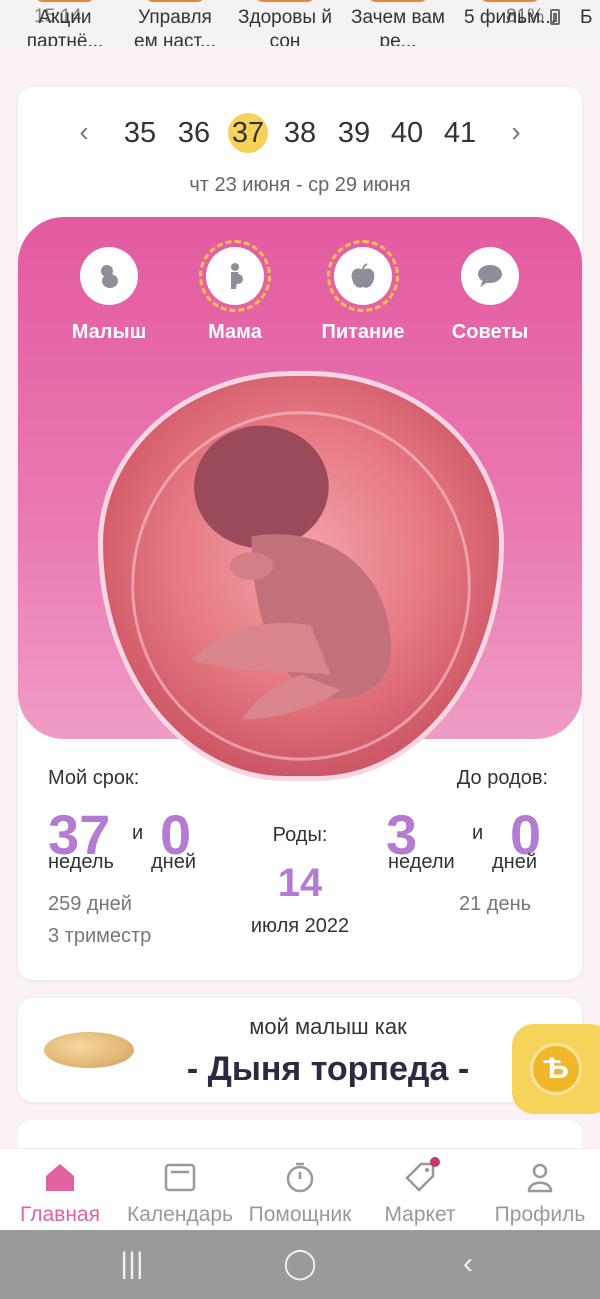  What do you see at coordinates (300, 926) in the screenshot?
I see `birth-month-year: июля 2022` at bounding box center [300, 926].